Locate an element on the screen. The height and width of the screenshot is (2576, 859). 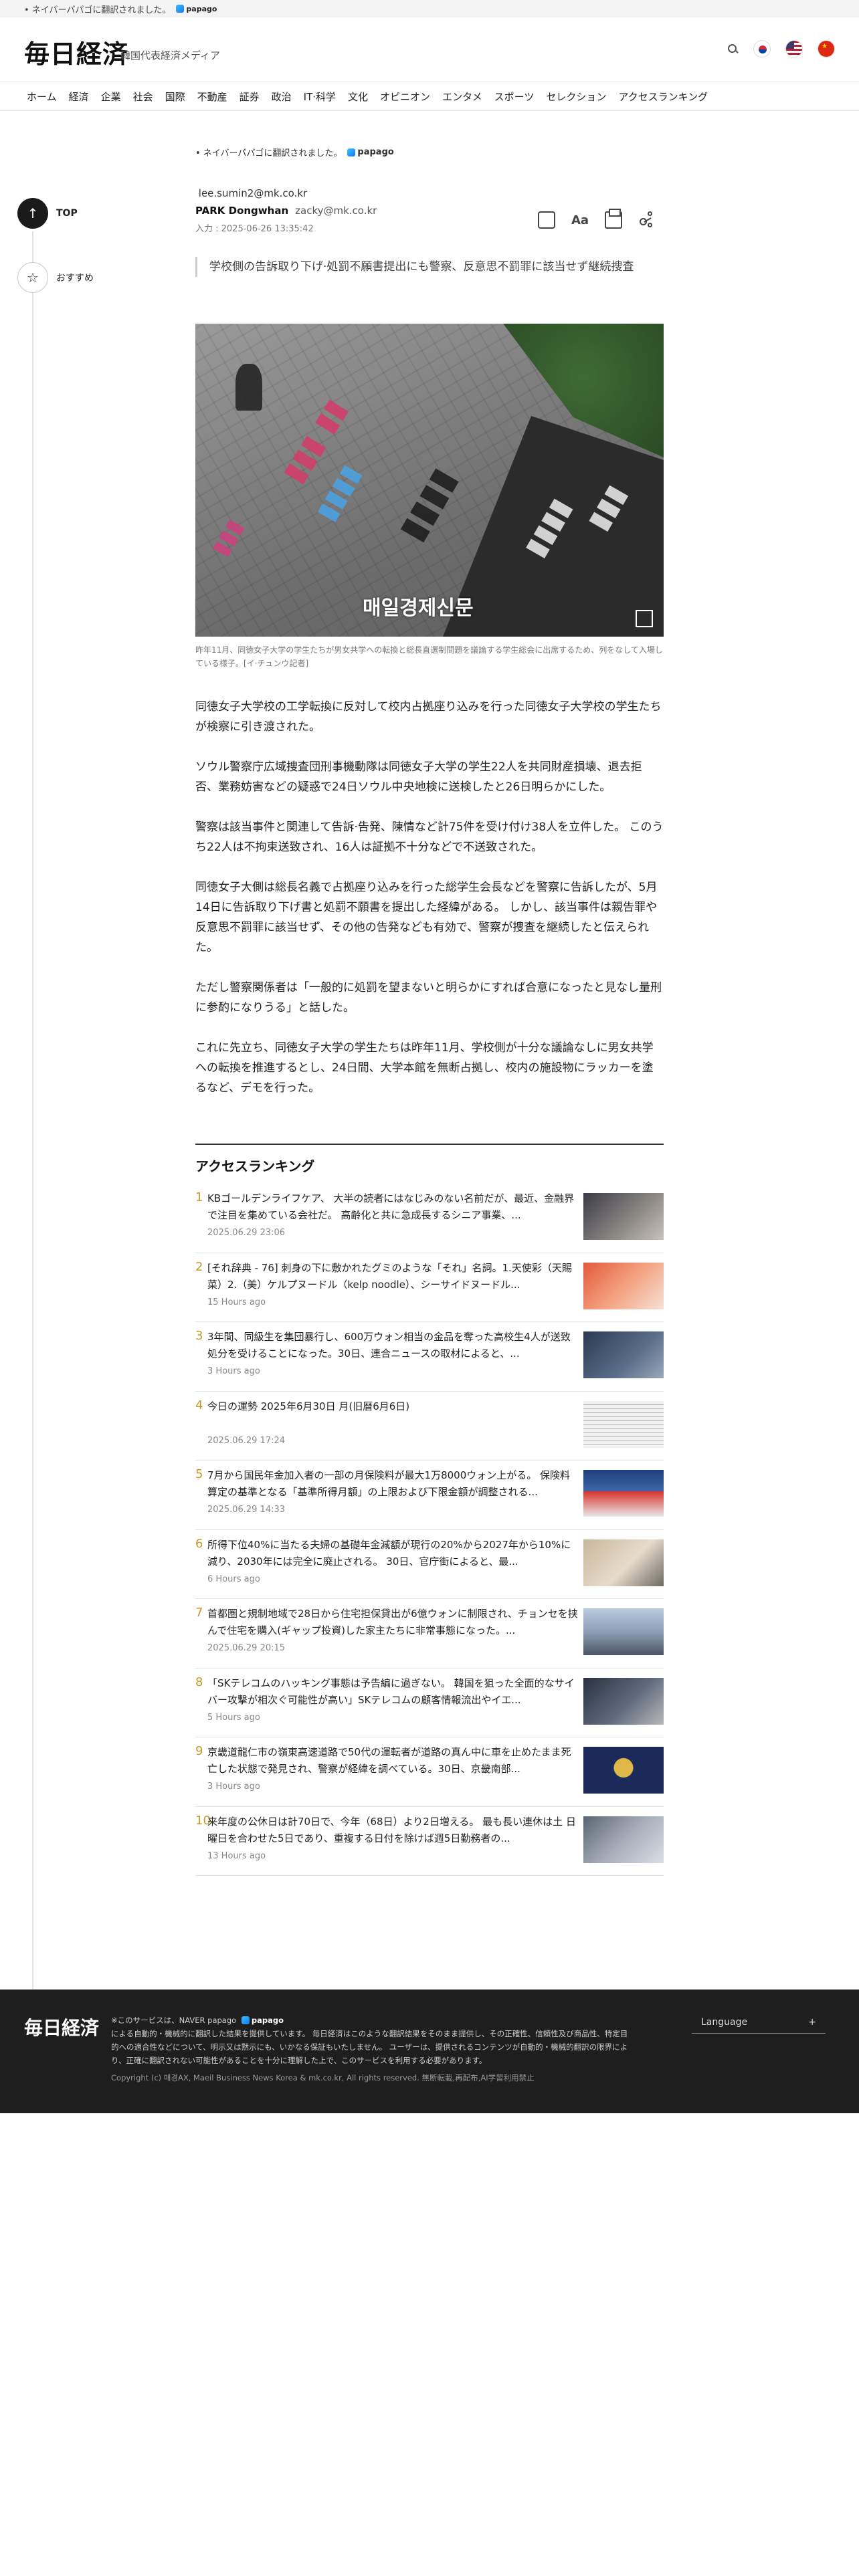
language-select: Language + is located at coordinates (759, 2022).